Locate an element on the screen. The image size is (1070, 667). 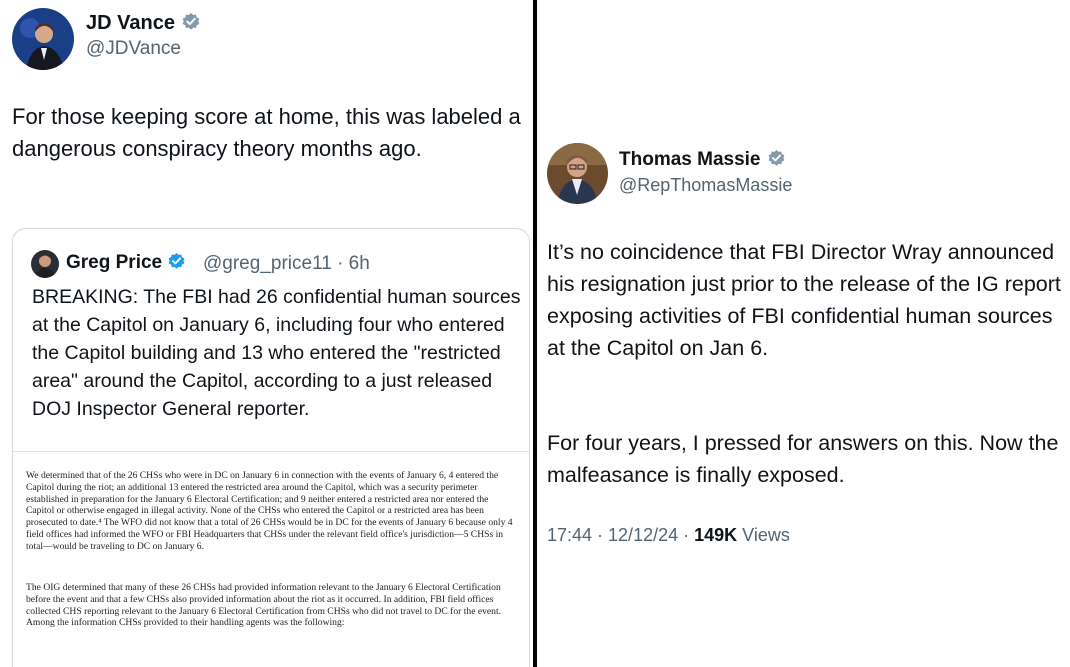
views-label: Views is located at coordinates (763, 535).